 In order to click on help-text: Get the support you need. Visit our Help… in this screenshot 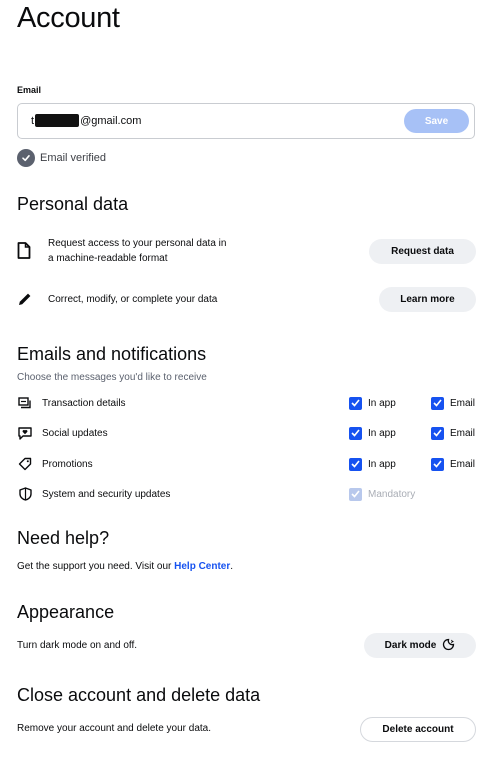, I will do `click(125, 566)`.